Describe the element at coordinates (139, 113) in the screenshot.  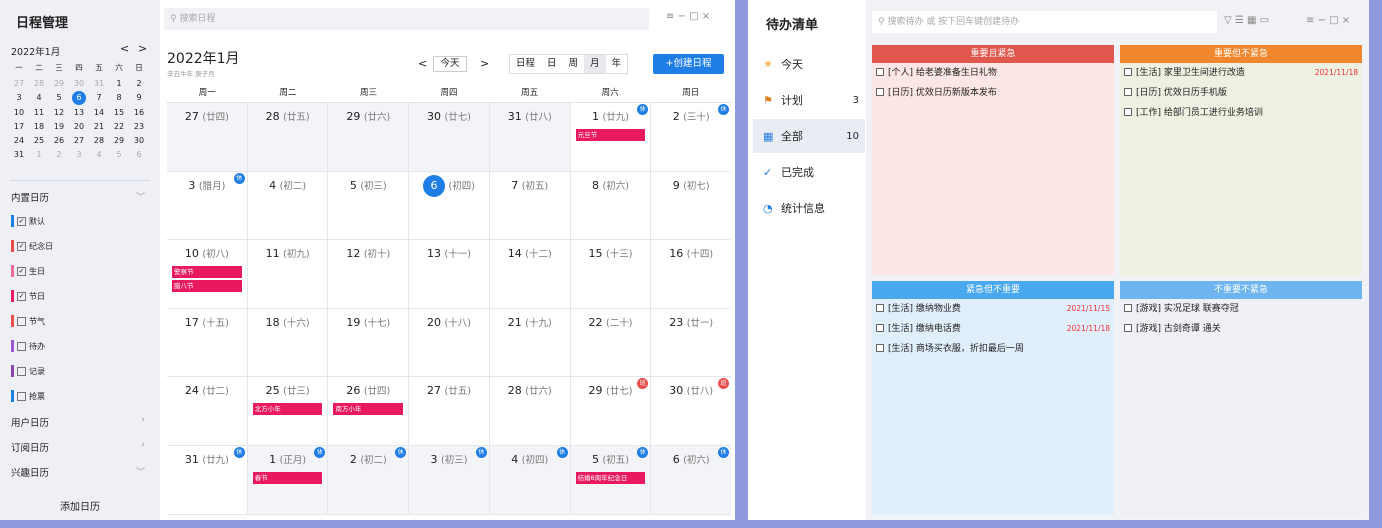
I see `mini-day: 16` at that location.